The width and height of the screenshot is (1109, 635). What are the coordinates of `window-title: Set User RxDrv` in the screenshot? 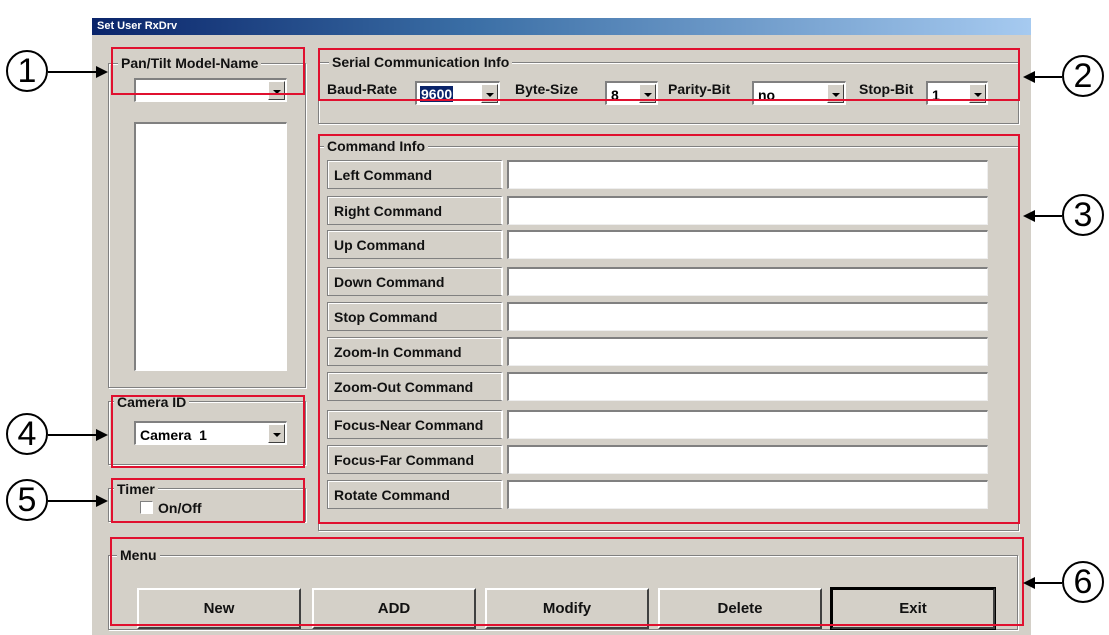 It's located at (137, 26).